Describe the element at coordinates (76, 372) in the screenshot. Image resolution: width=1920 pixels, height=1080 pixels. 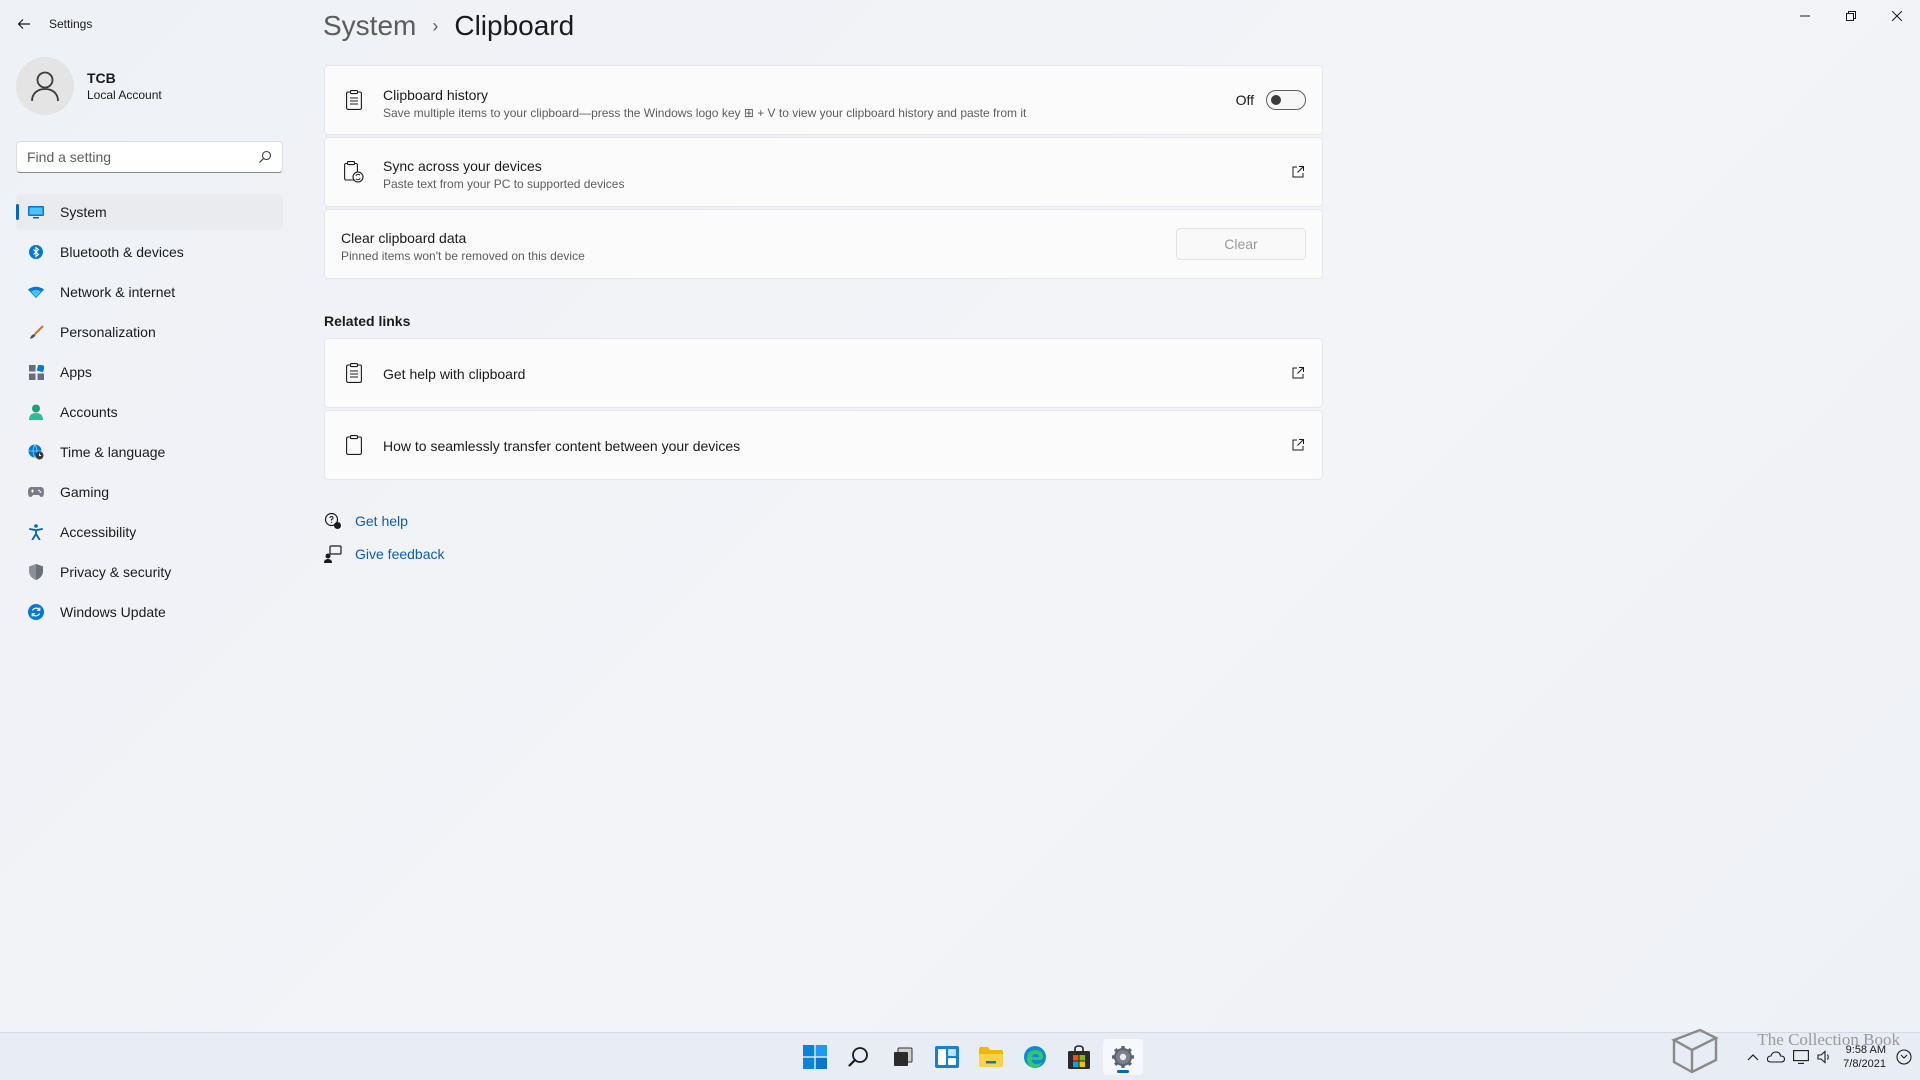
I see `sidebar-item-label: Apps` at that location.